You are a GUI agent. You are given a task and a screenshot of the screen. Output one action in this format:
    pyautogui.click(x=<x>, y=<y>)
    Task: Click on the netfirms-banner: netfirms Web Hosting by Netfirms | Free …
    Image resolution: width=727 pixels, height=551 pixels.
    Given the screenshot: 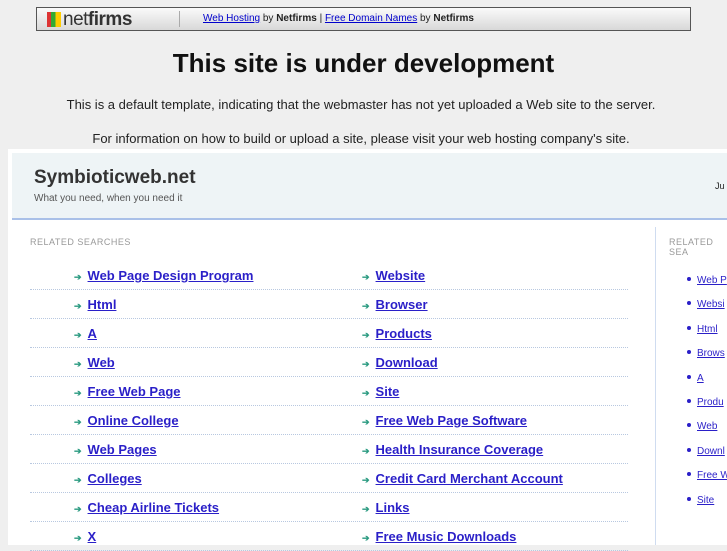 What is the action you would take?
    pyautogui.click(x=363, y=19)
    